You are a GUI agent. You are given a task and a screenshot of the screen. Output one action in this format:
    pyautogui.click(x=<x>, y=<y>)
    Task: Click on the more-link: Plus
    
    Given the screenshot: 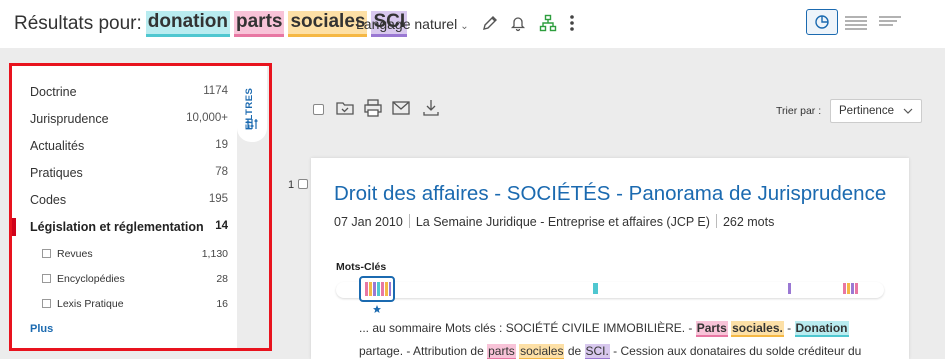 What is the action you would take?
    pyautogui.click(x=41, y=329)
    